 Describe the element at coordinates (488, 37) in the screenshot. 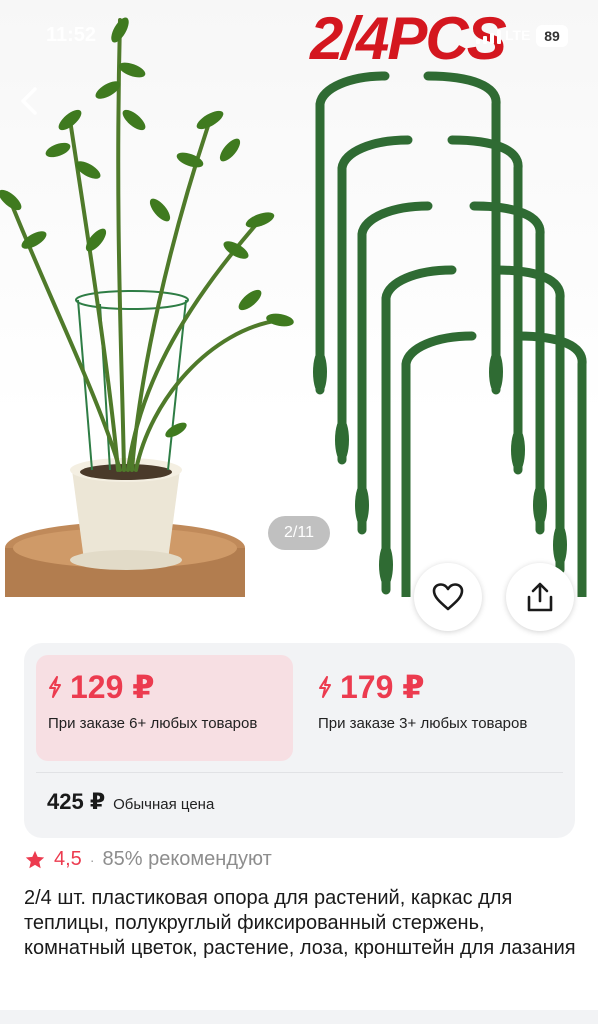

I see `signal-icon` at that location.